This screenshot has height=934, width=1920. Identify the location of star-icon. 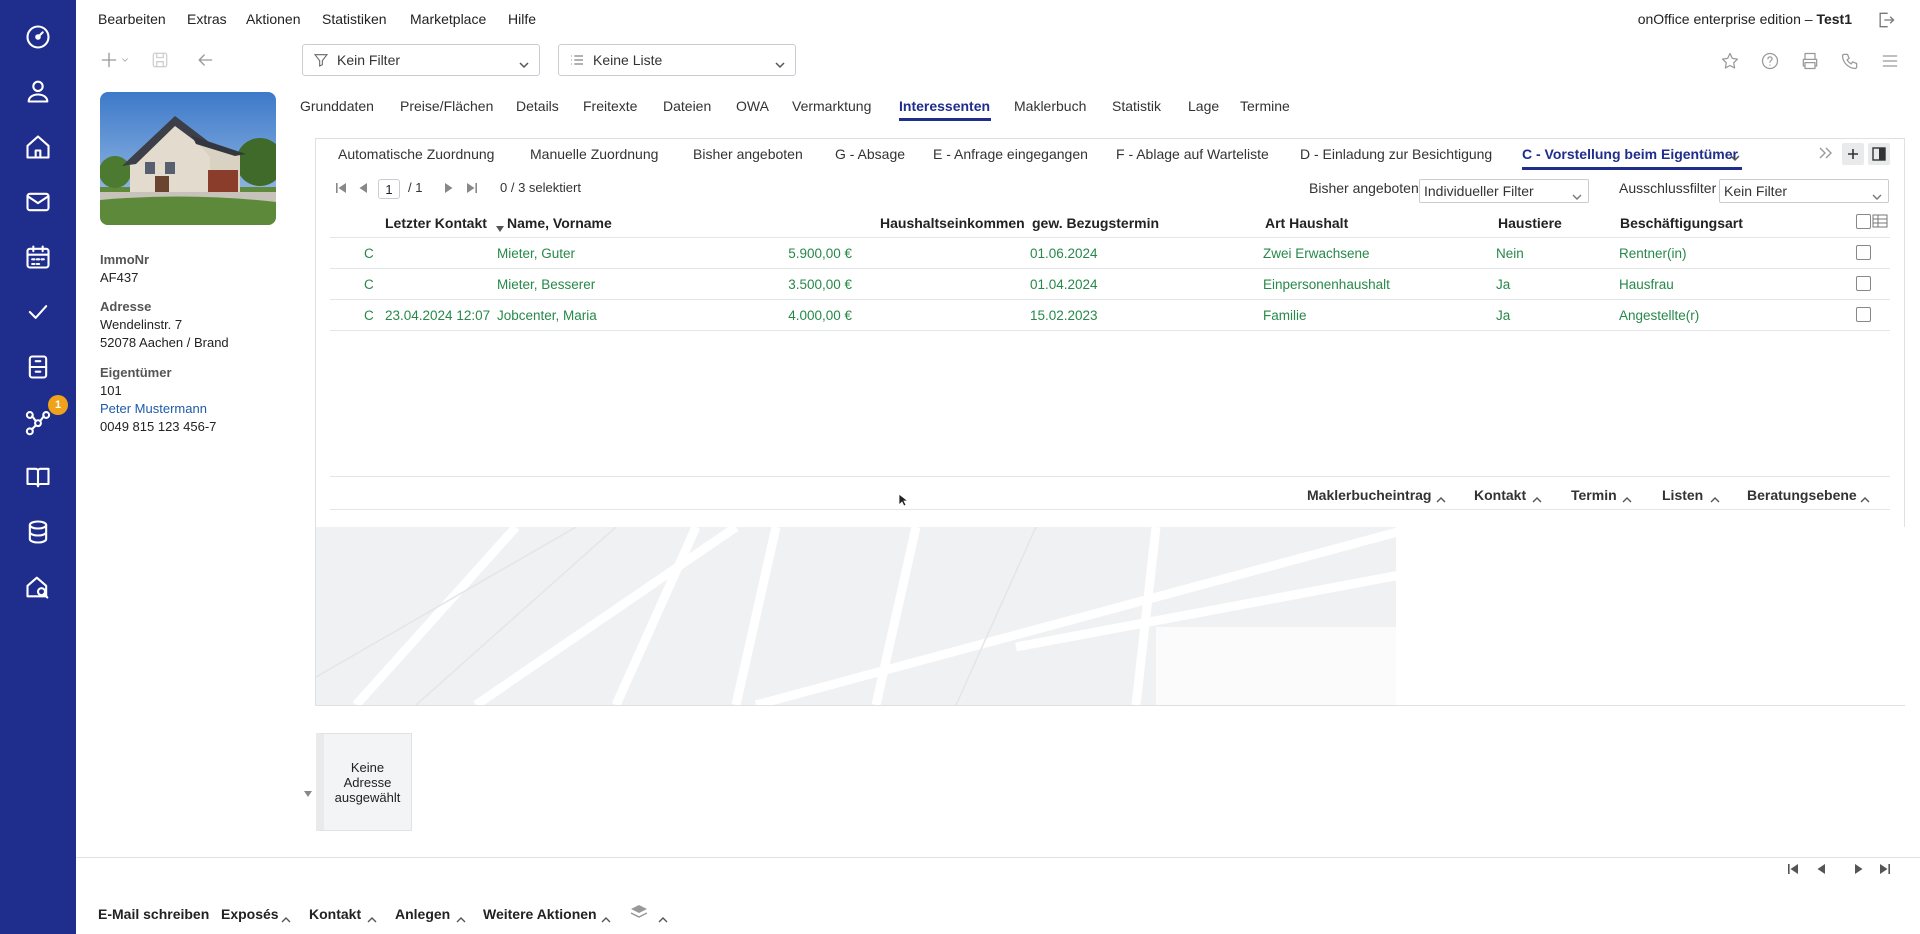
(1731, 62).